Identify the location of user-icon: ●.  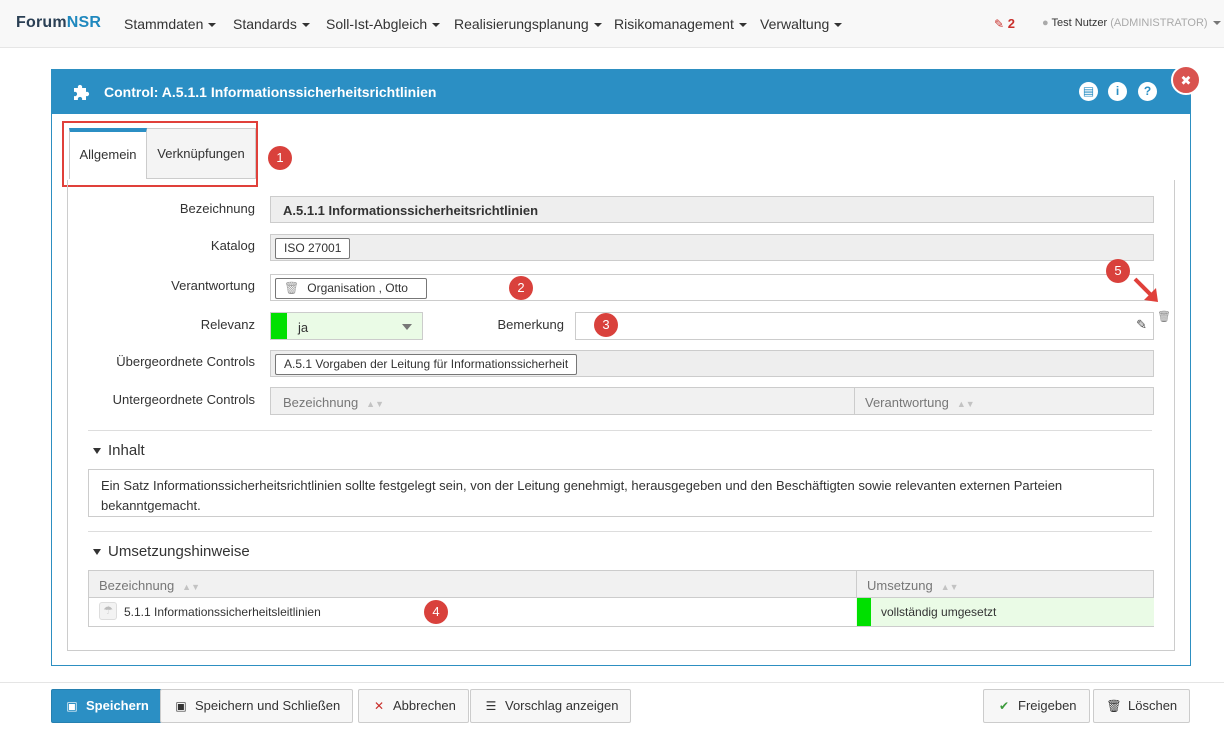
(1045, 23).